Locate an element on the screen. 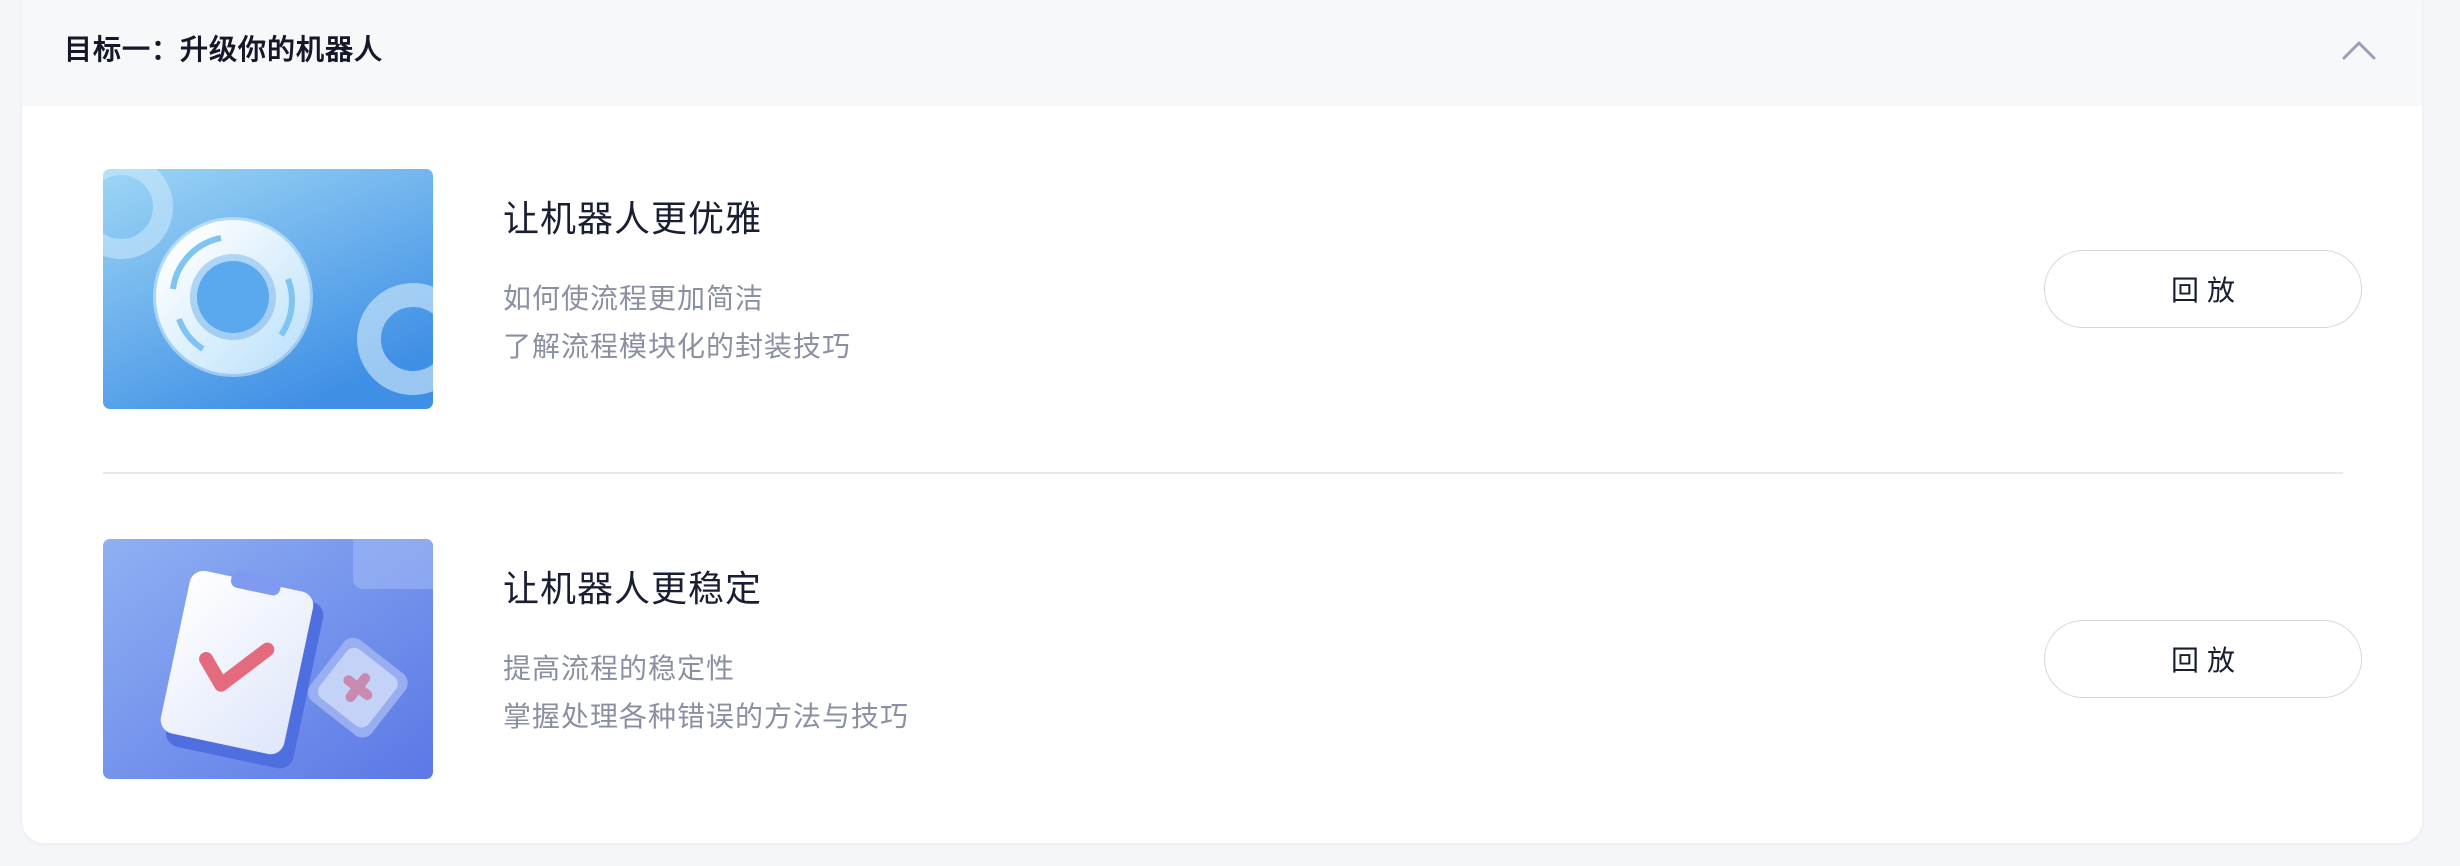  course-description: 如何使流程更加简洁 is located at coordinates (634, 298).